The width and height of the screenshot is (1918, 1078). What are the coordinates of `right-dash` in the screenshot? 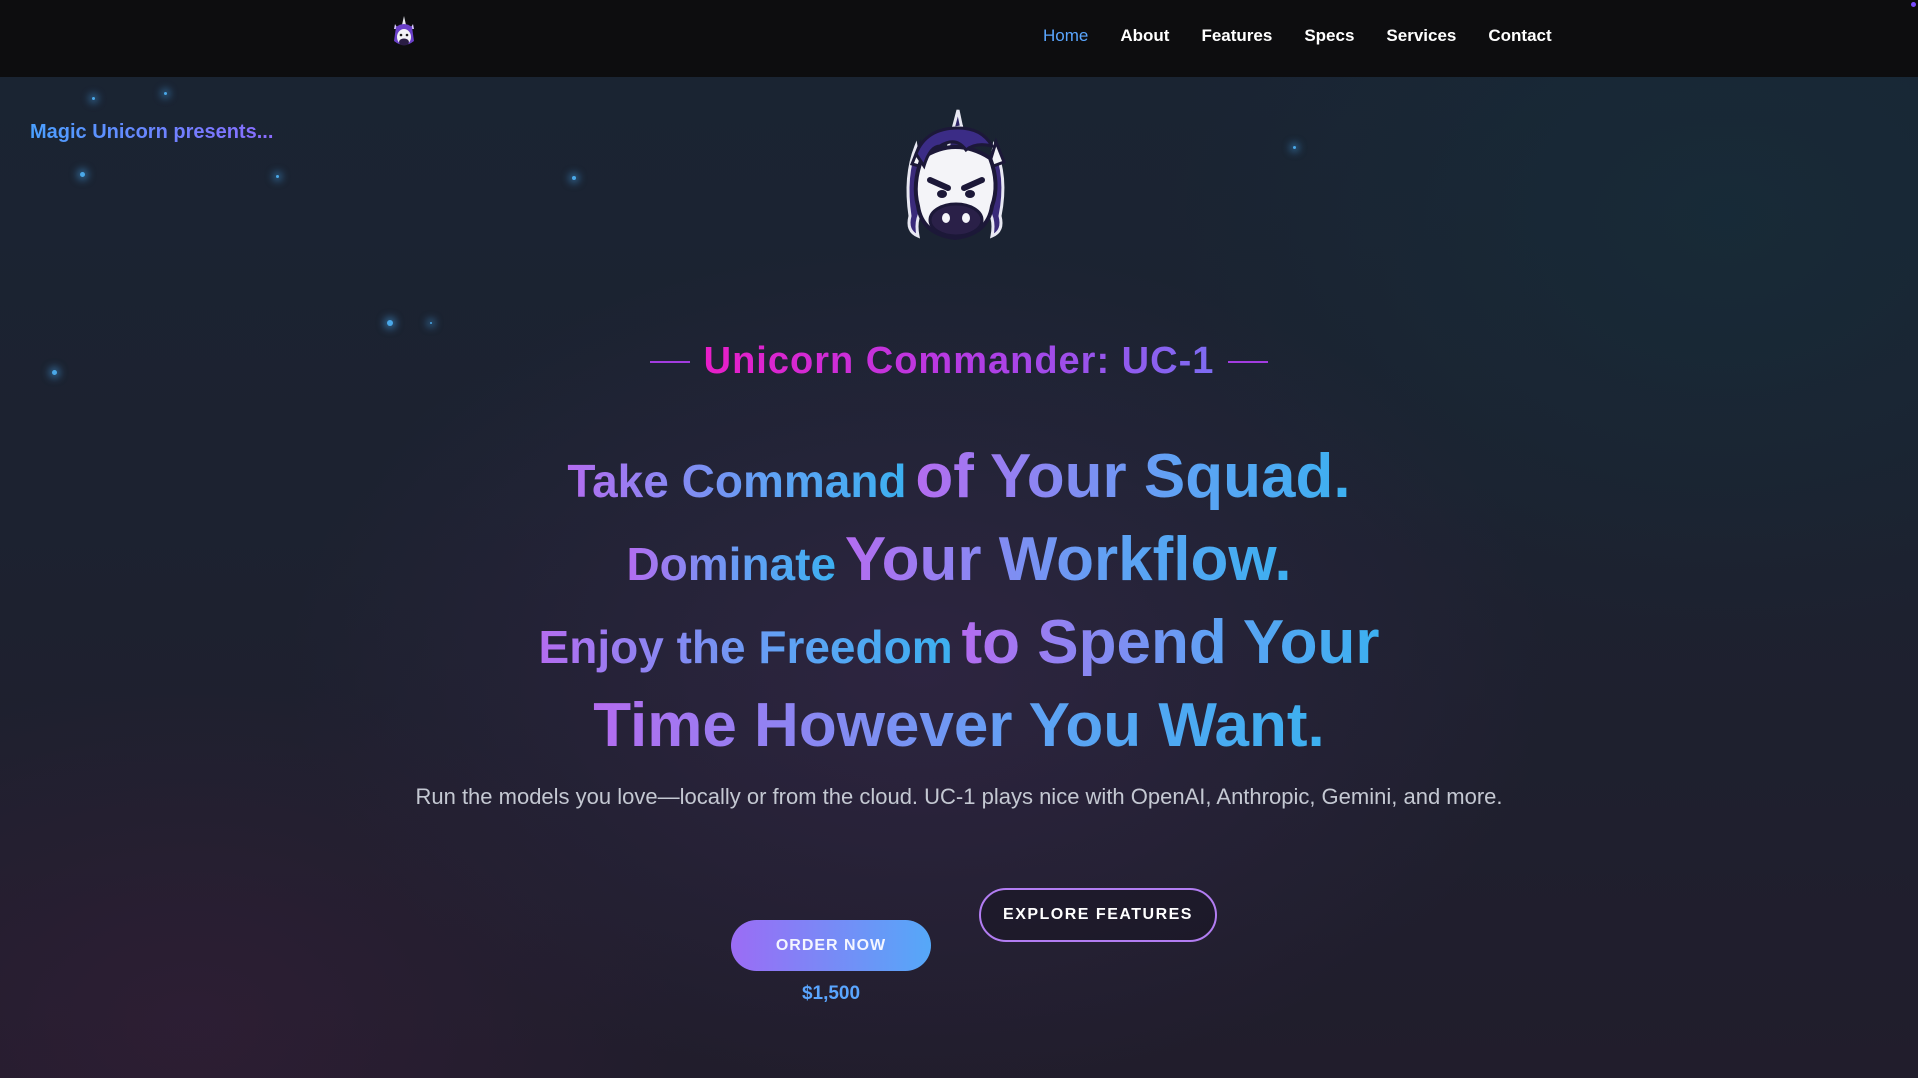 It's located at (1248, 361).